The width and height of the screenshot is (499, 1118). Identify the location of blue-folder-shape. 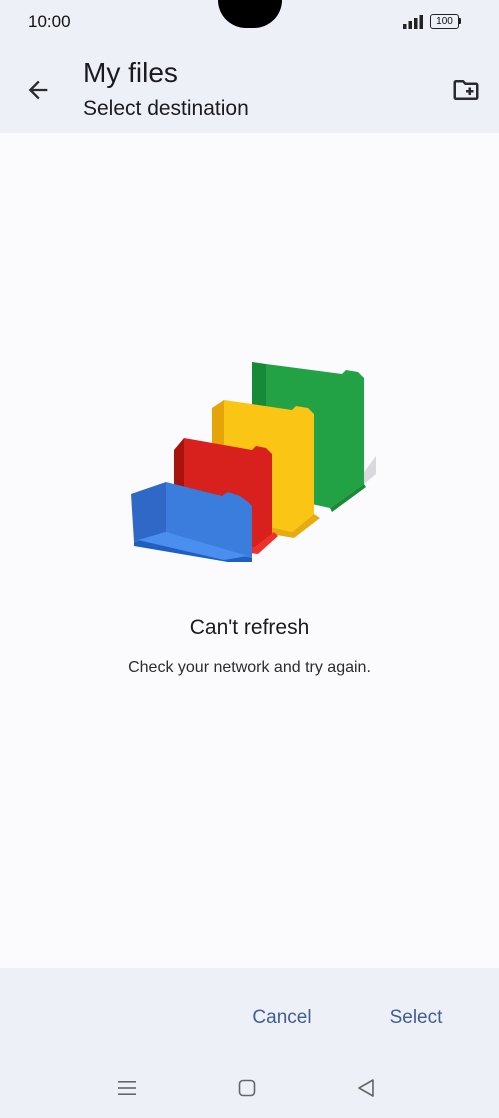
(191, 522).